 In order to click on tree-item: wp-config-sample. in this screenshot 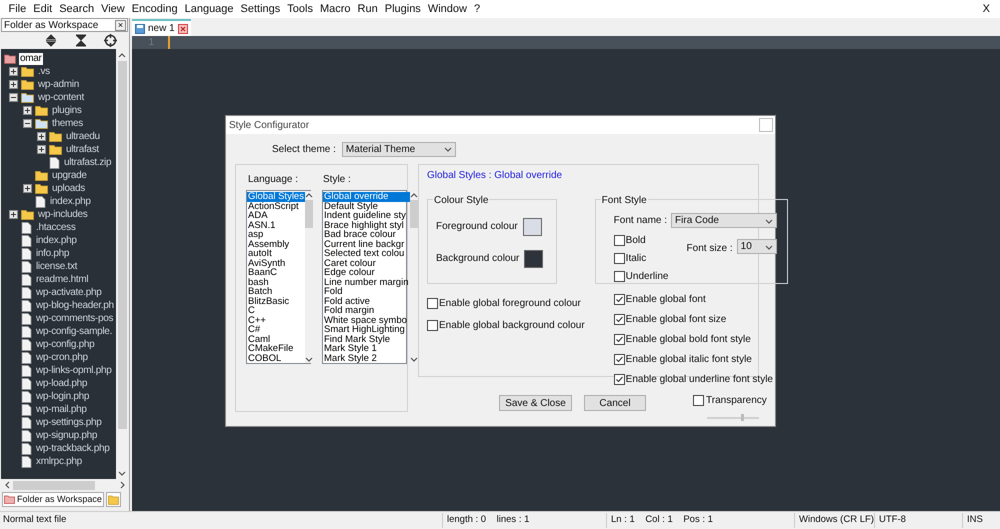, I will do `click(74, 332)`.